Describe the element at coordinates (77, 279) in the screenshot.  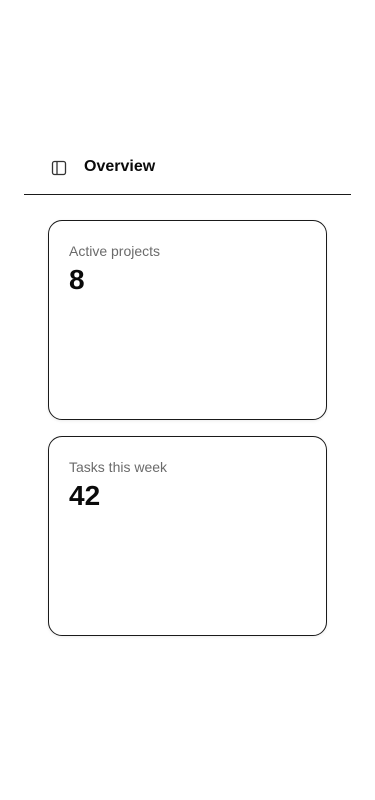
I see `stat-value: 8` at that location.